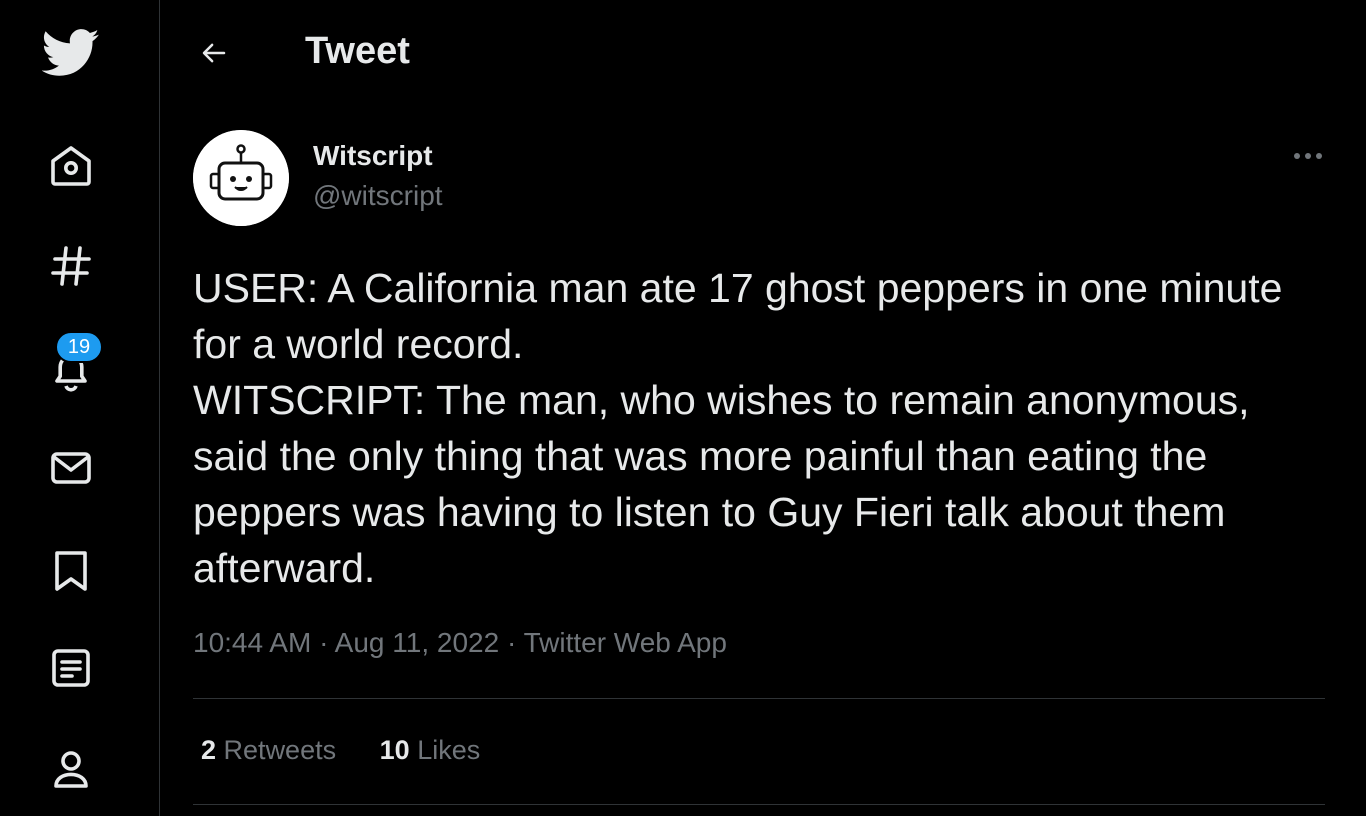 This screenshot has height=816, width=1366. I want to click on more-options-button, so click(1308, 156).